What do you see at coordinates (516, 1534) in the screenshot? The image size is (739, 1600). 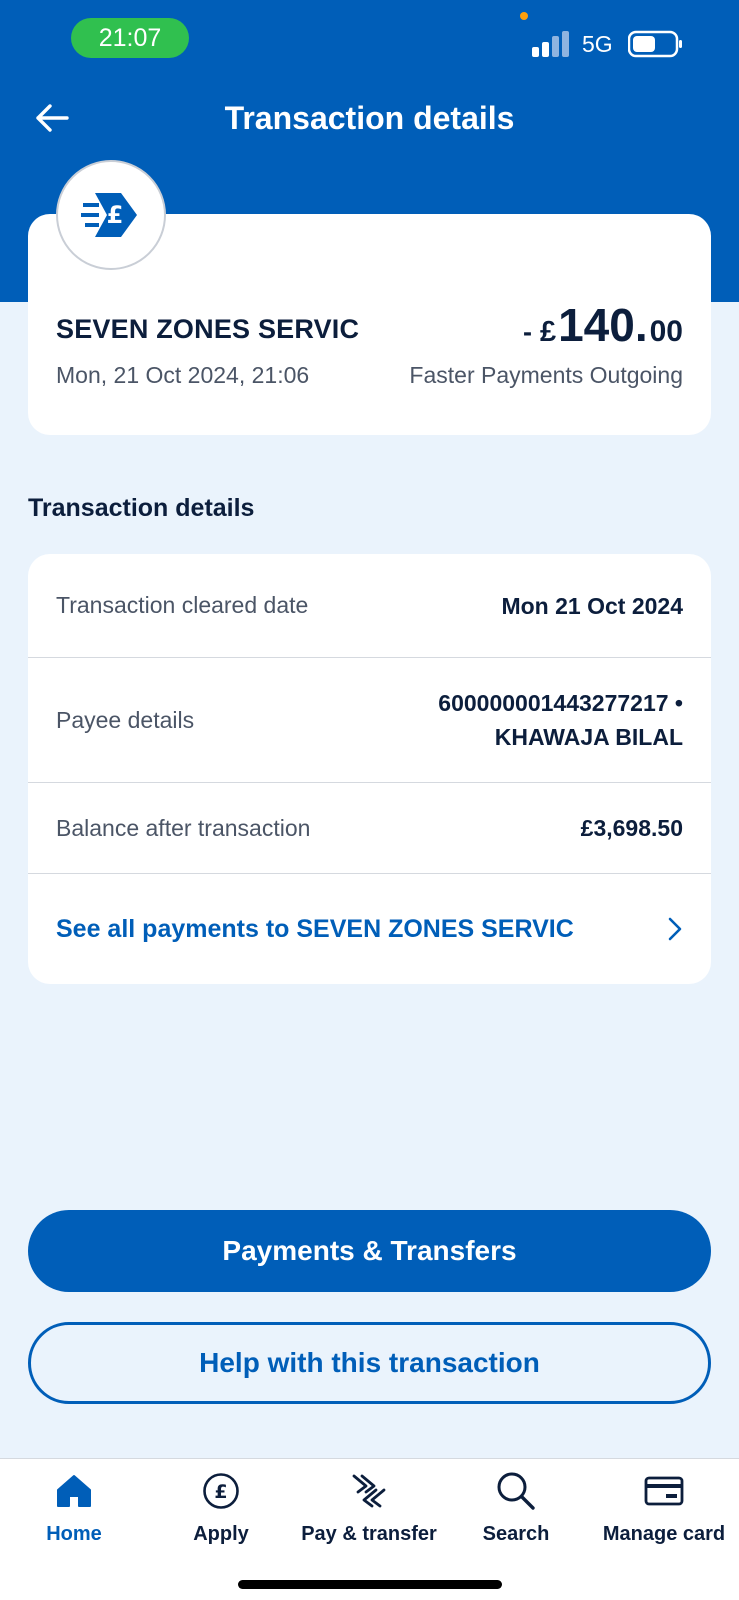 I see `tab-label: Search` at bounding box center [516, 1534].